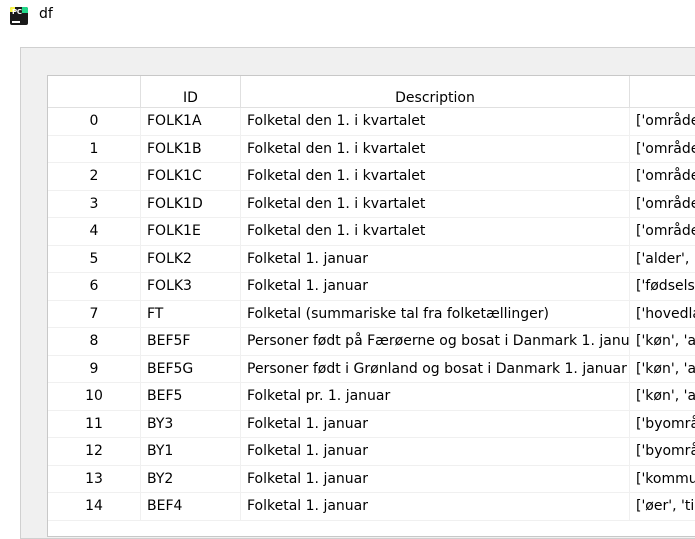 Image resolution: width=695 pixels, height=539 pixels. I want to click on row-index-cell: 9, so click(94, 369).